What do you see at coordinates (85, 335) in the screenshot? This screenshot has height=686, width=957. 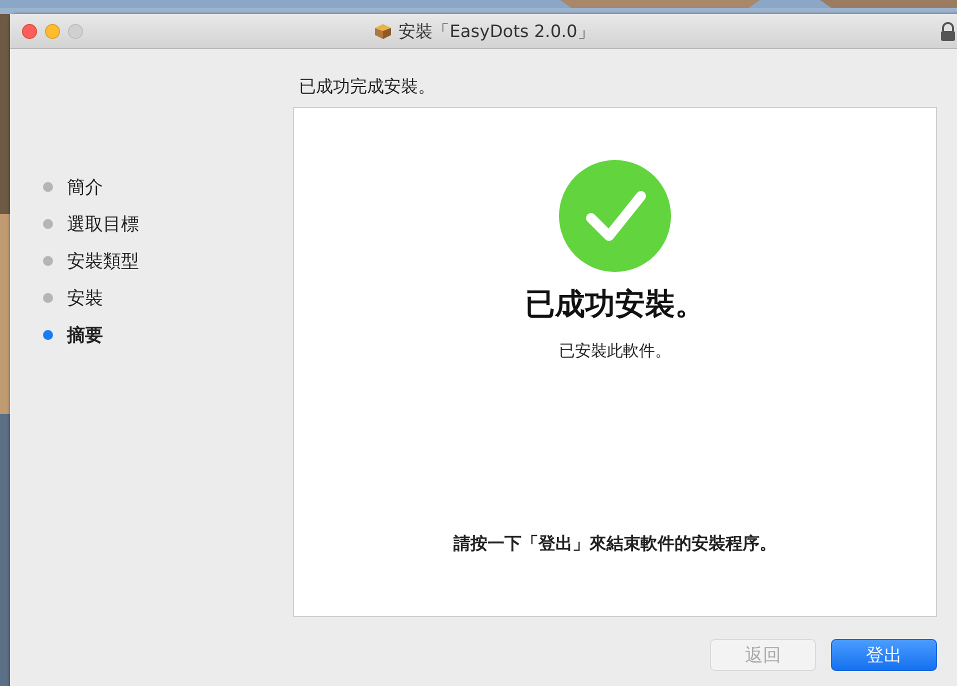 I see `step-label: 摘要` at bounding box center [85, 335].